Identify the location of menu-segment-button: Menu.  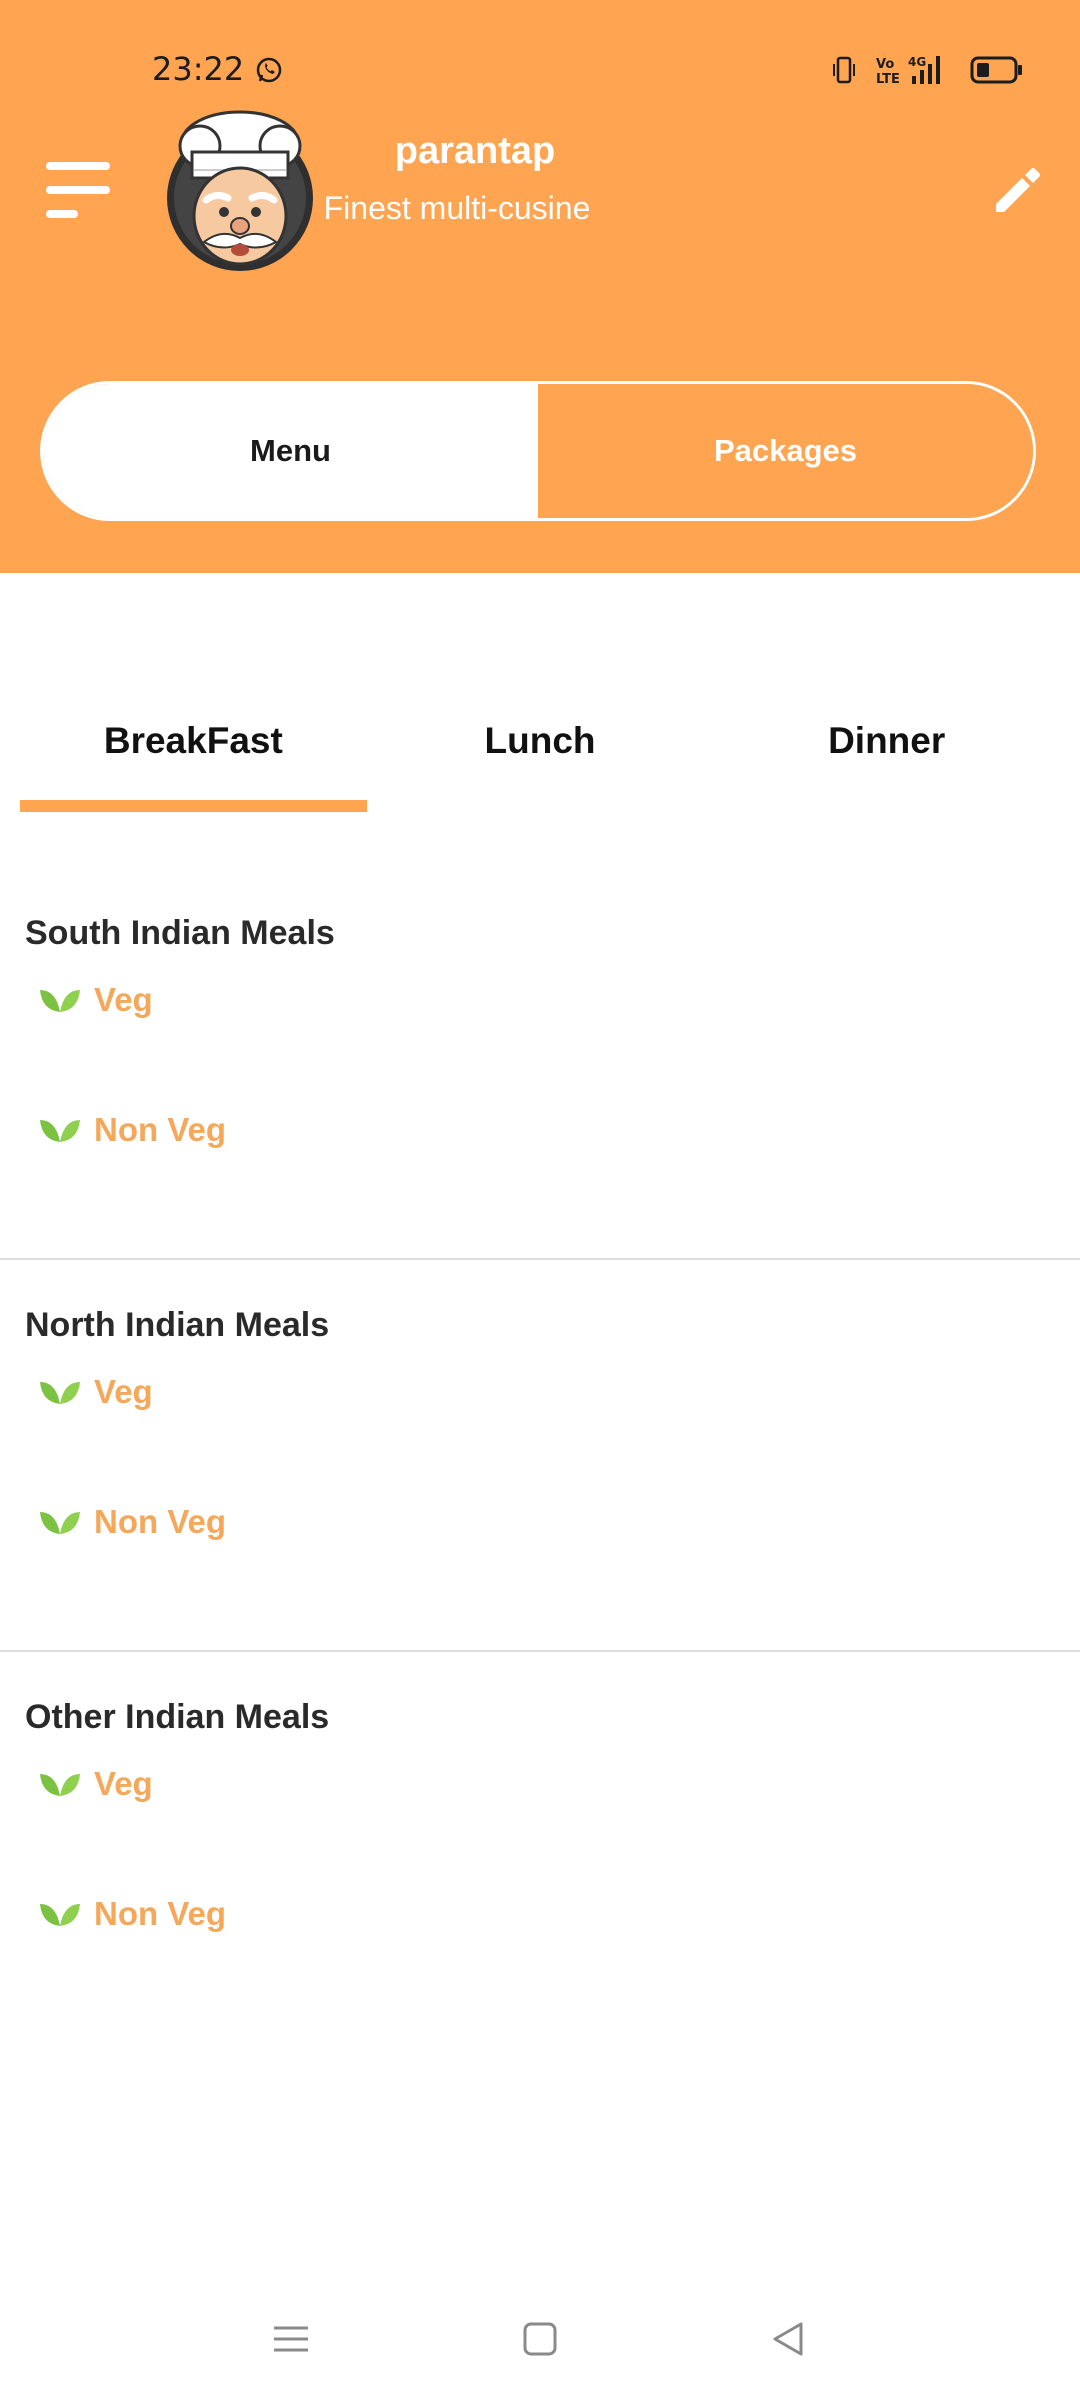
(290, 451).